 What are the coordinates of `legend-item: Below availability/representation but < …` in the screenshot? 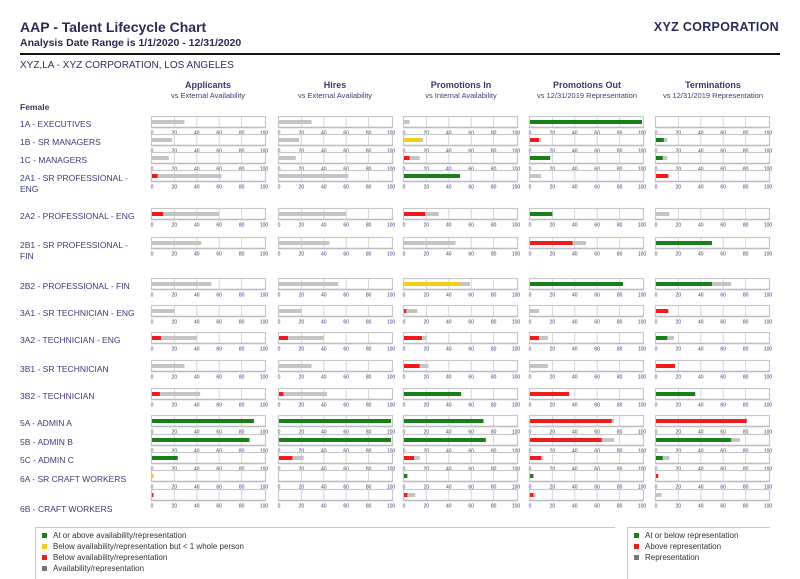 It's located at (143, 546).